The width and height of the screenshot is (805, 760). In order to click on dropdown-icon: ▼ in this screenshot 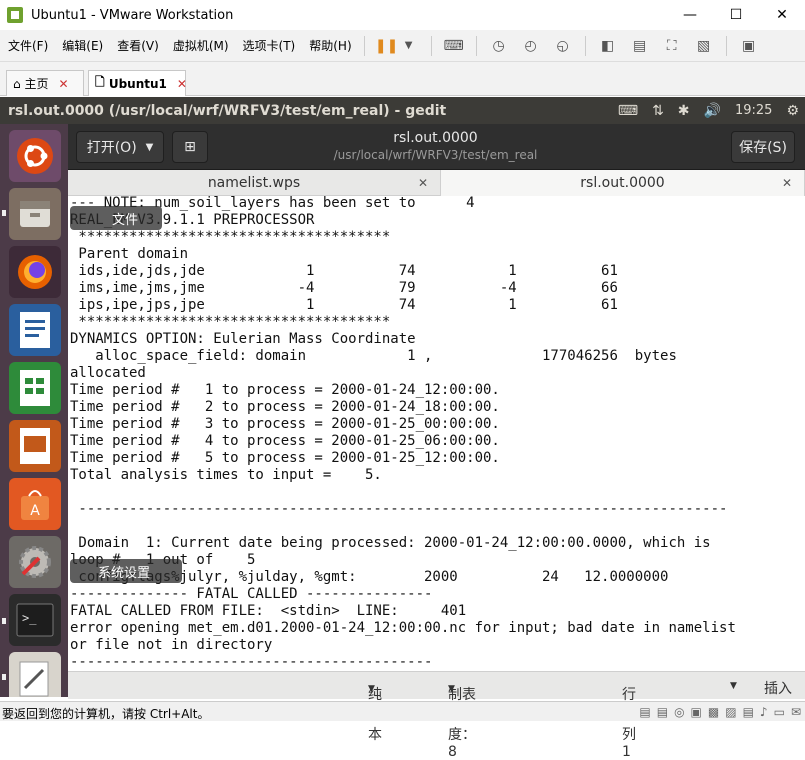, I will do `click(409, 46)`.